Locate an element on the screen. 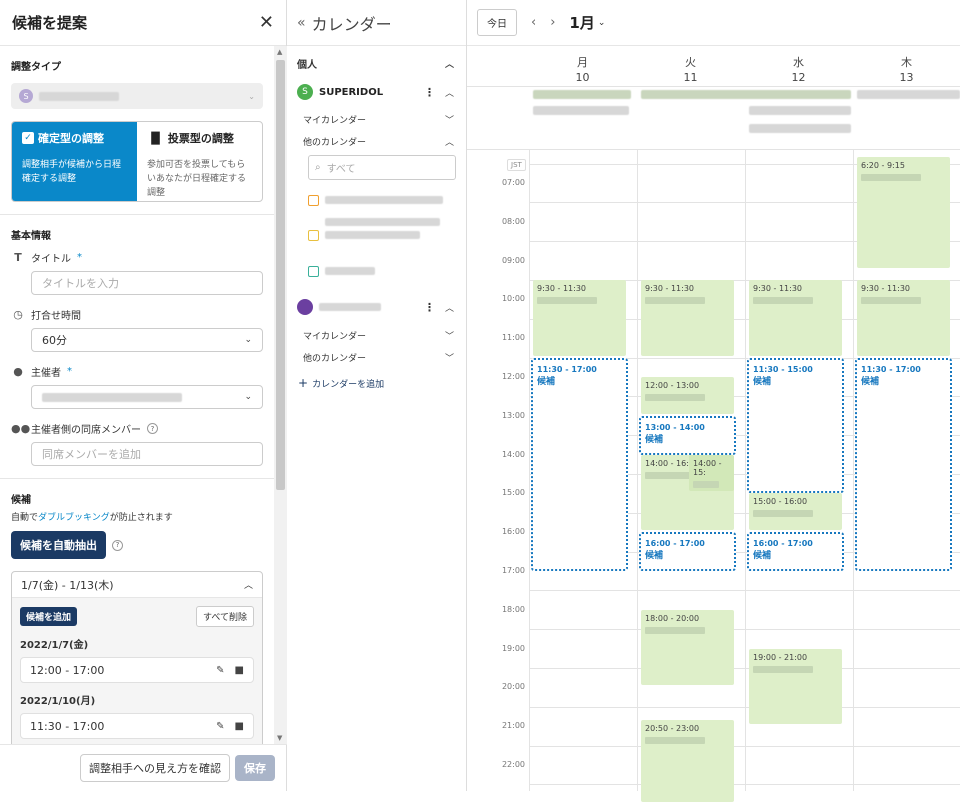 Image resolution: width=960 pixels, height=802 pixels. range-header: 1/7(金) - 1/13(木) ︿ is located at coordinates (137, 585).